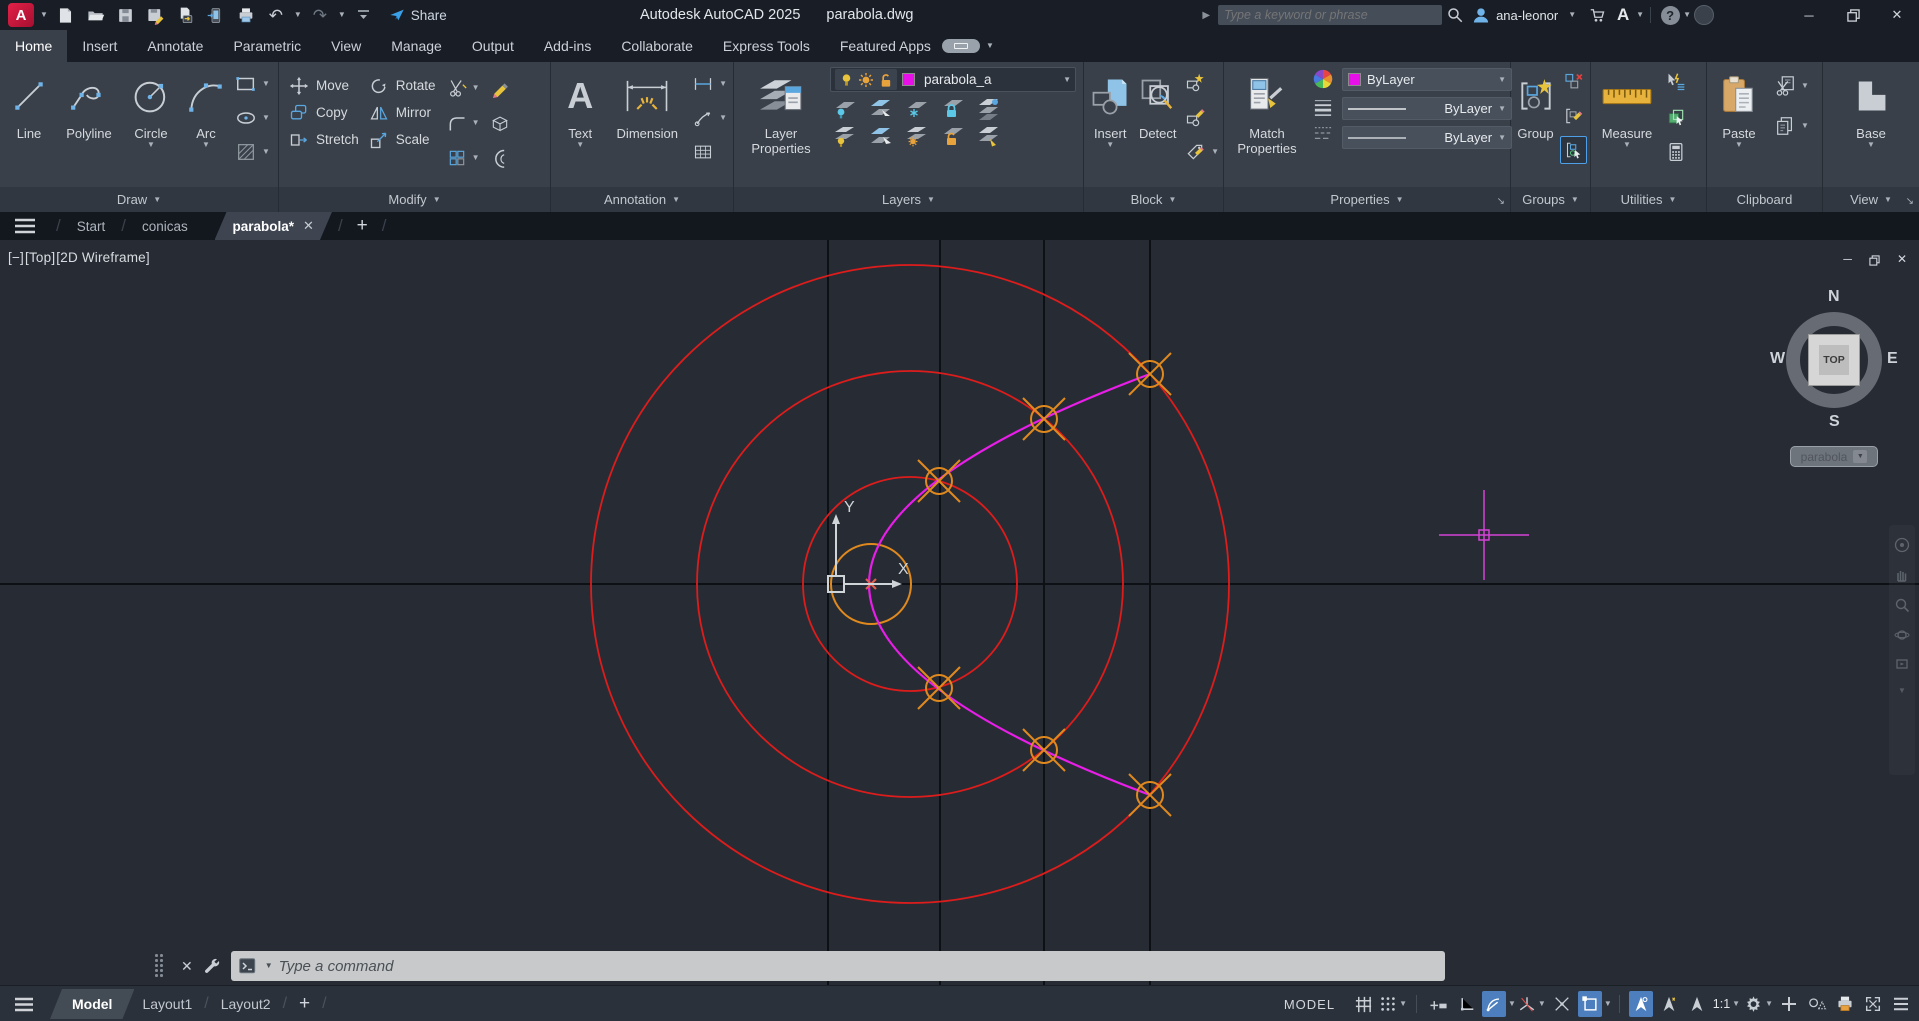 This screenshot has width=1919, height=1021. Describe the element at coordinates (1902, 635) in the screenshot. I see `orbit-icon` at that location.